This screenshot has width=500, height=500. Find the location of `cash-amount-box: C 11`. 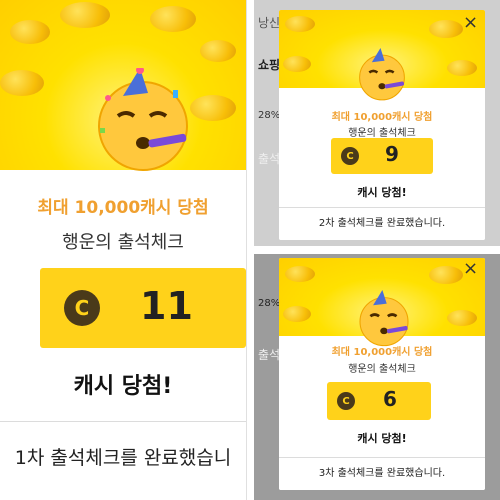

cash-amount-box: C 11 is located at coordinates (143, 308).